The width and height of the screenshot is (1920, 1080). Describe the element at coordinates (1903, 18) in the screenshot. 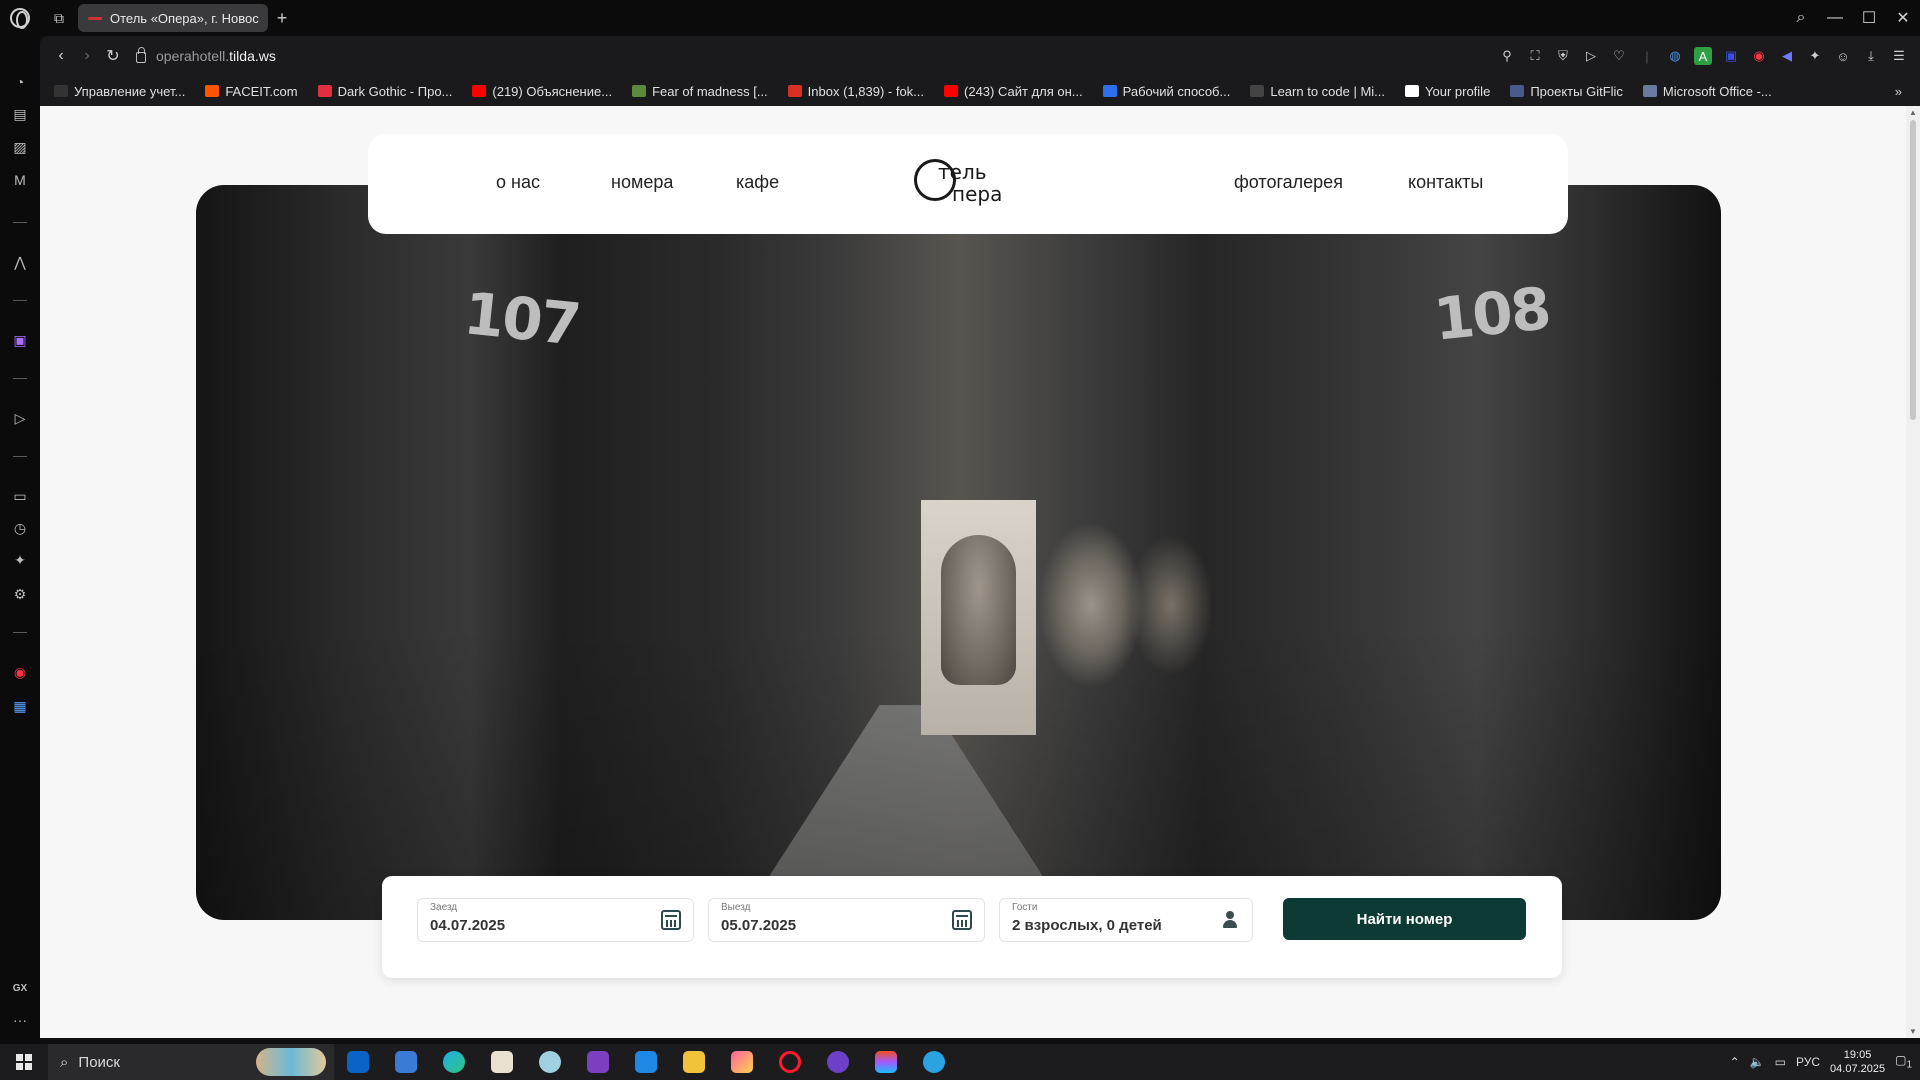

I see `close-button: ✕` at that location.